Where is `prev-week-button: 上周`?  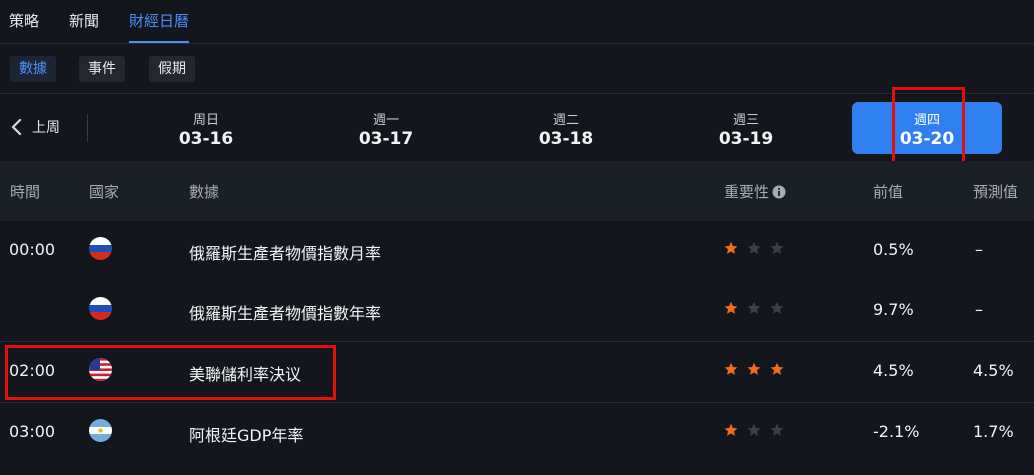
prev-week-button: 上周 is located at coordinates (35, 127).